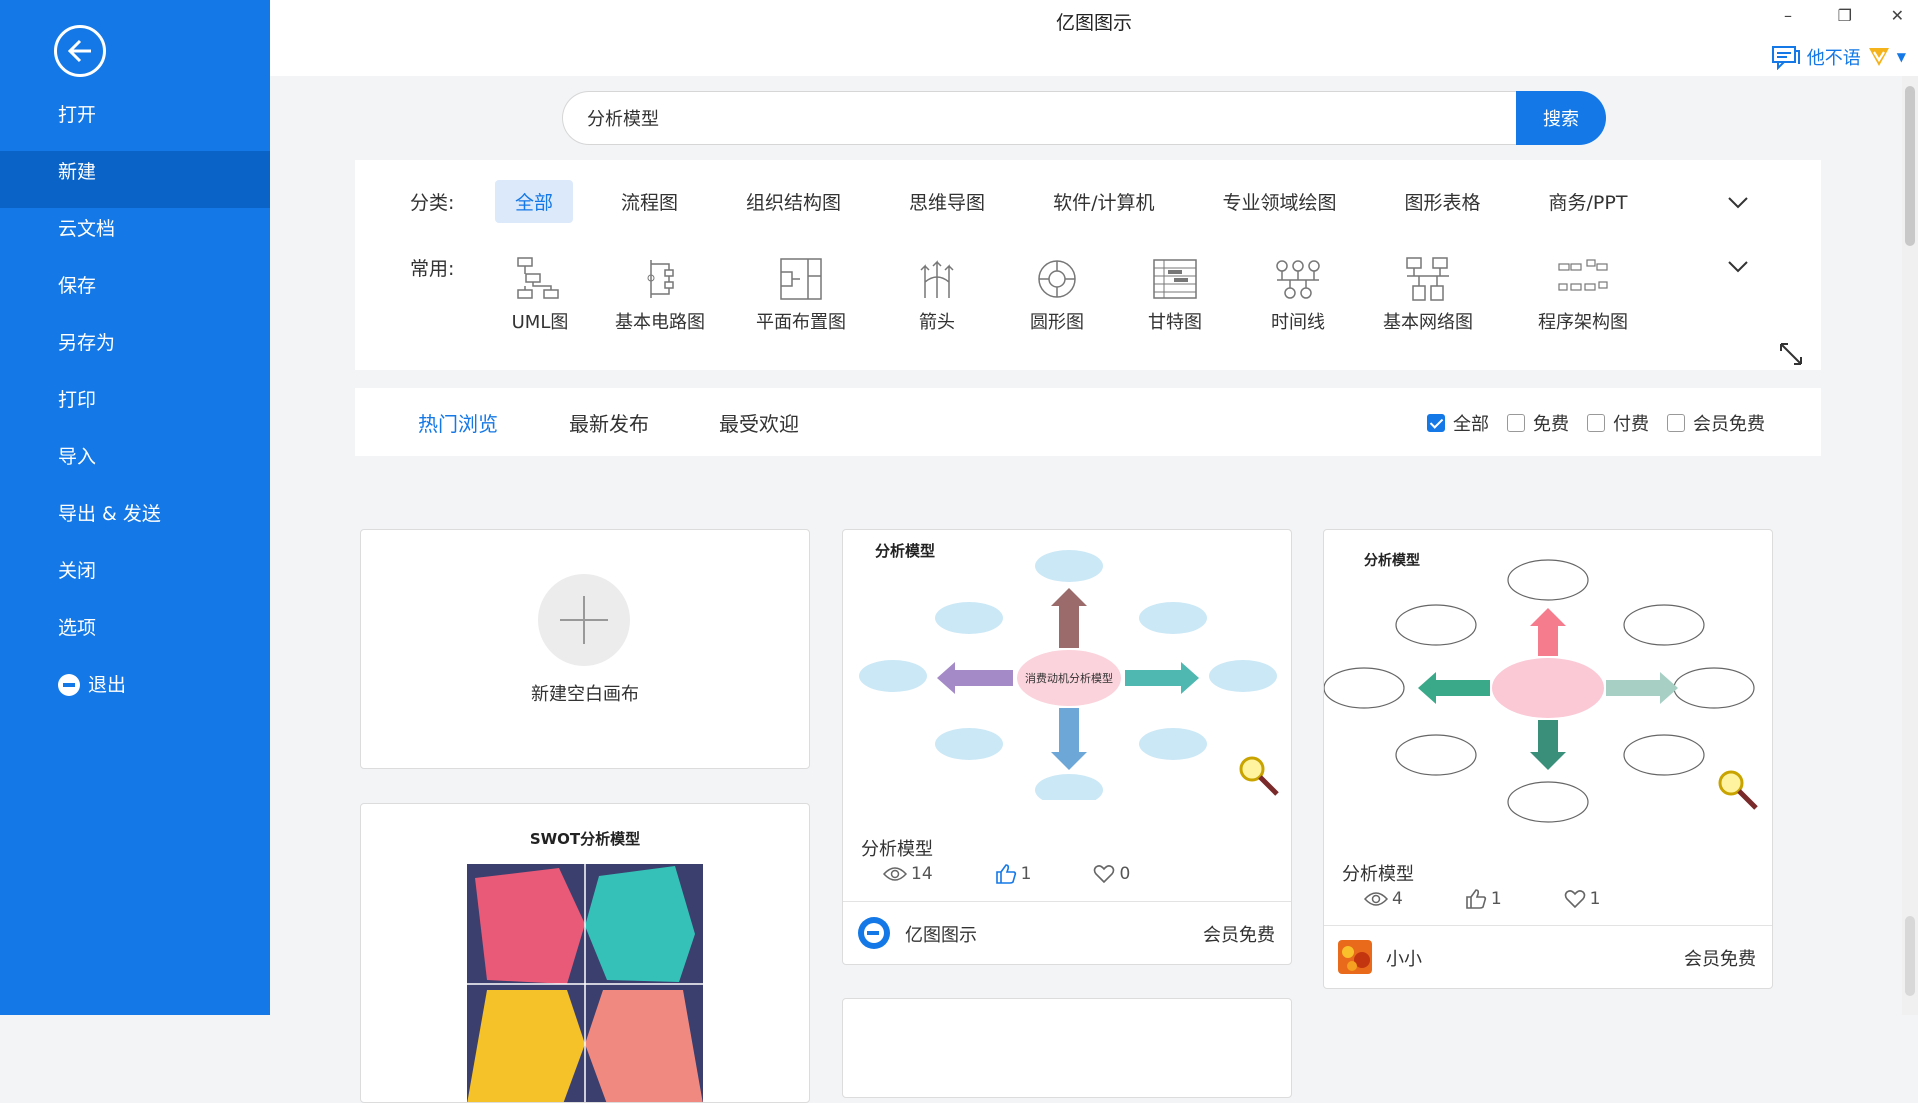  What do you see at coordinates (80, 51) in the screenshot?
I see `back-arrow-icon` at bounding box center [80, 51].